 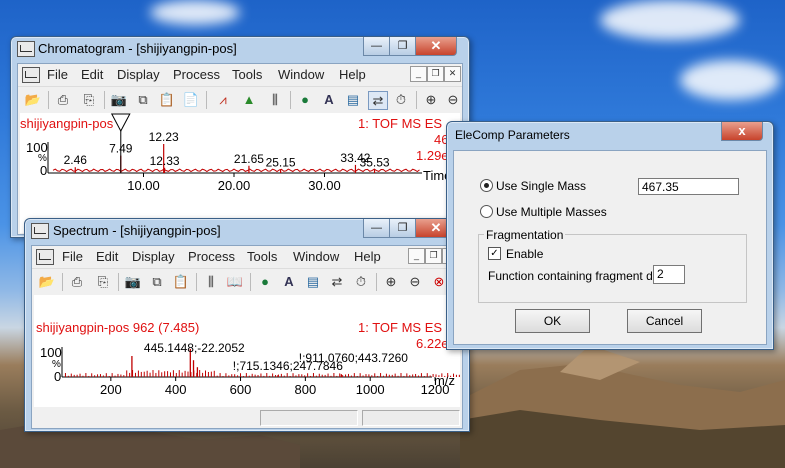 I want to click on peak-icon: ▲, so click(x=249, y=99).